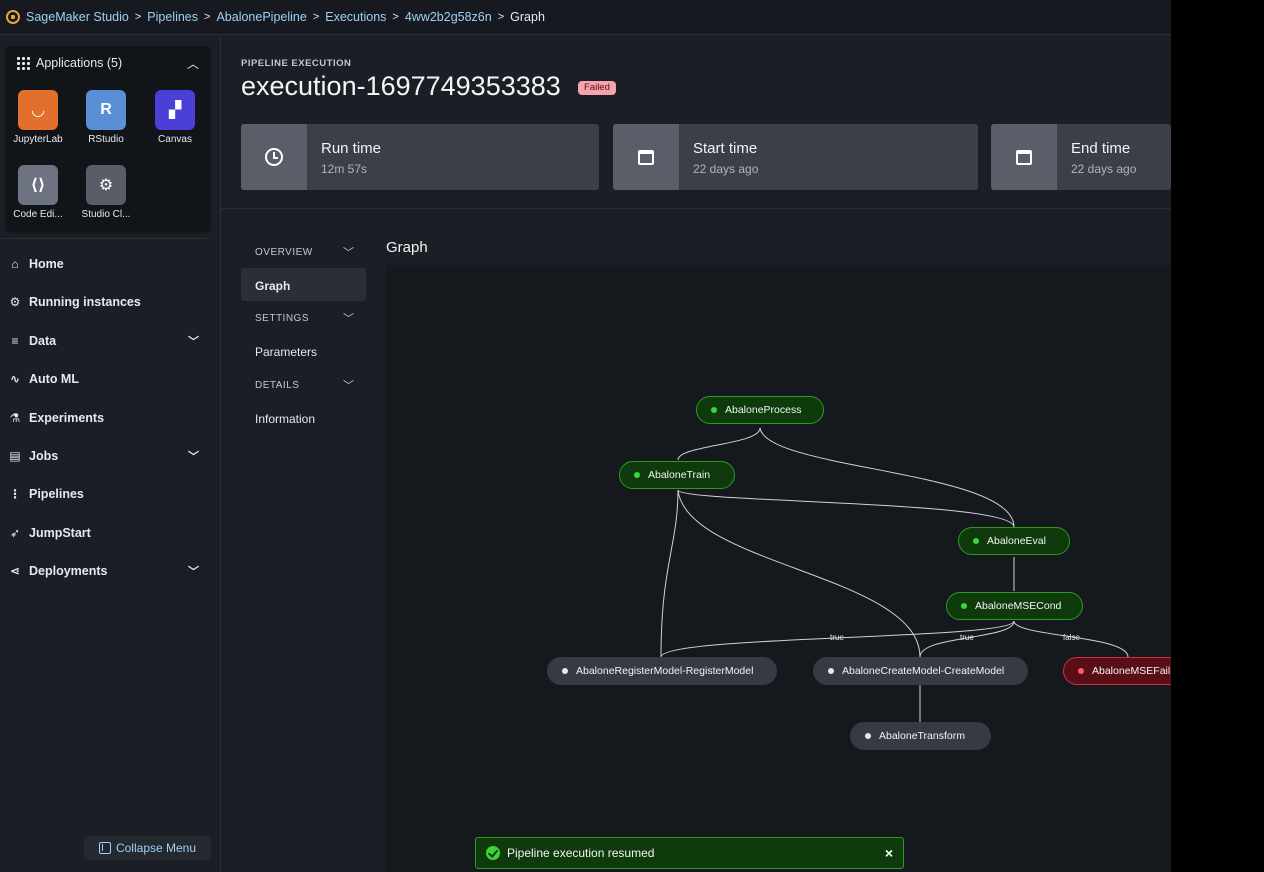 The height and width of the screenshot is (872, 1264). I want to click on graph-node-abalone-transform: AbaloneTransform, so click(920, 736).